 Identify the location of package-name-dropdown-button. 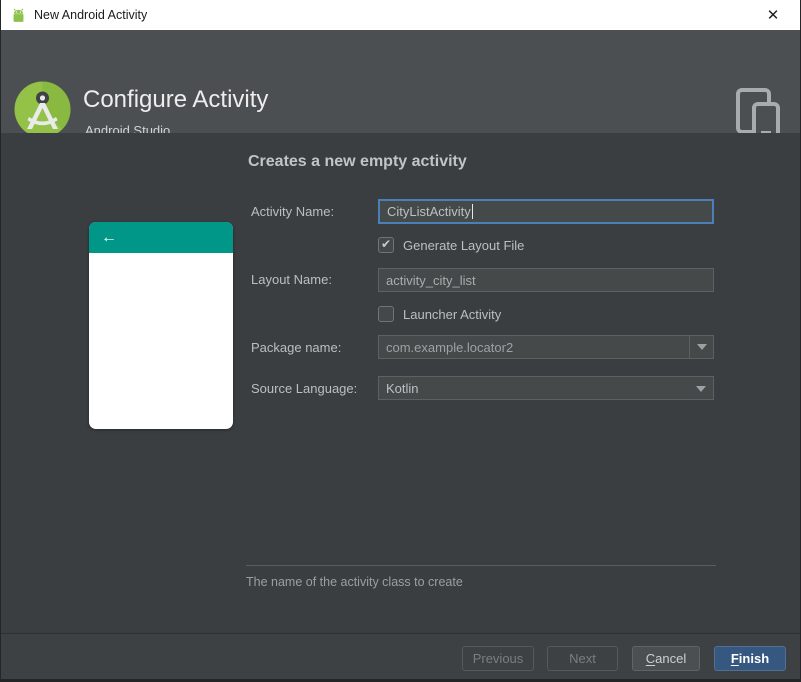
(701, 347).